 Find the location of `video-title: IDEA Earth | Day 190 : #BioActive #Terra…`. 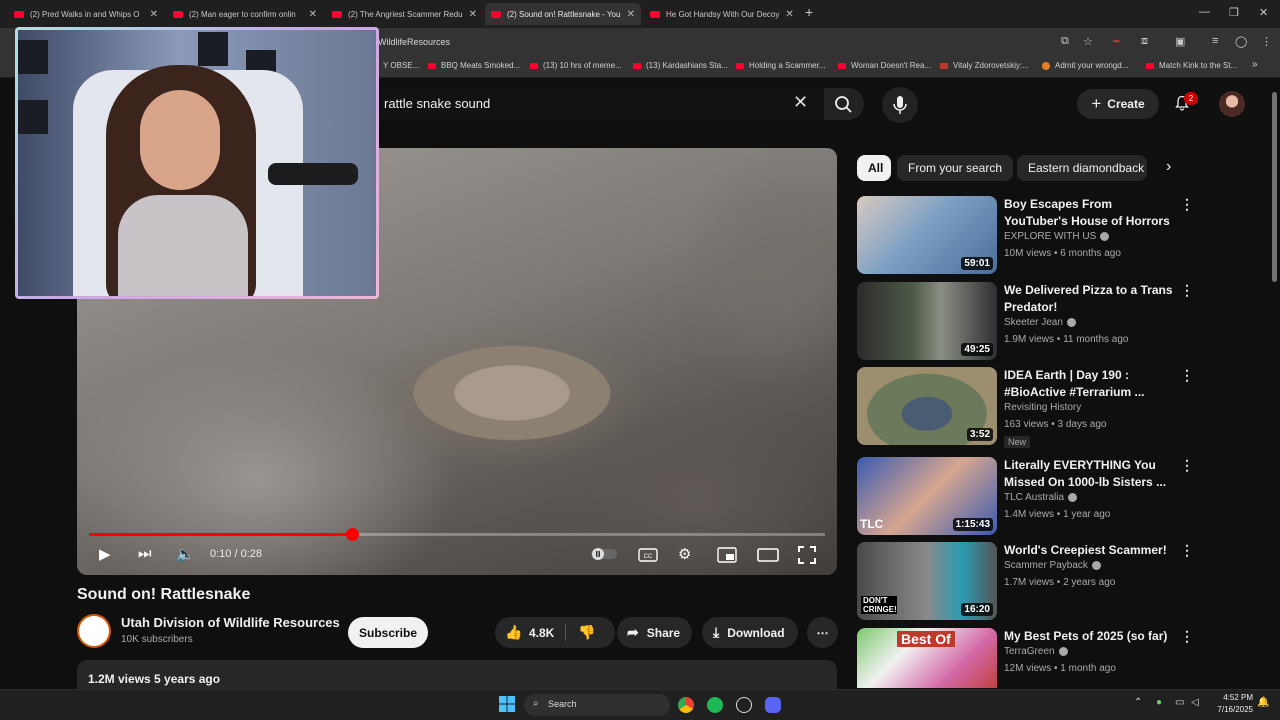

video-title: IDEA Earth | Day 190 : #BioActive #Terra… is located at coordinates (1089, 384).